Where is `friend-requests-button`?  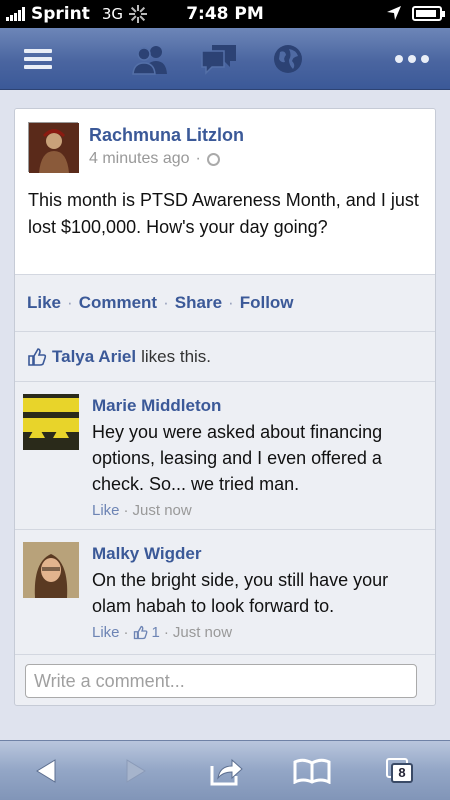 friend-requests-button is located at coordinates (150, 59).